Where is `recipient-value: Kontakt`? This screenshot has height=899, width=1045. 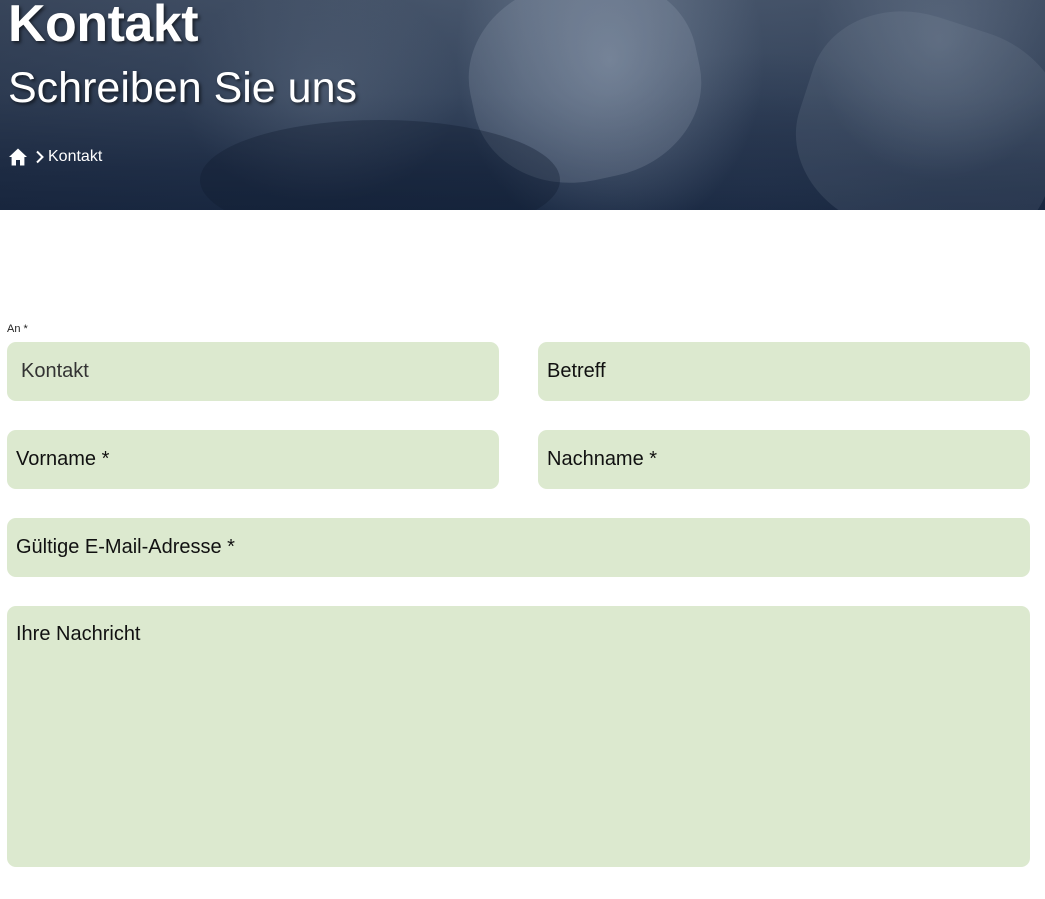 recipient-value: Kontakt is located at coordinates (55, 371).